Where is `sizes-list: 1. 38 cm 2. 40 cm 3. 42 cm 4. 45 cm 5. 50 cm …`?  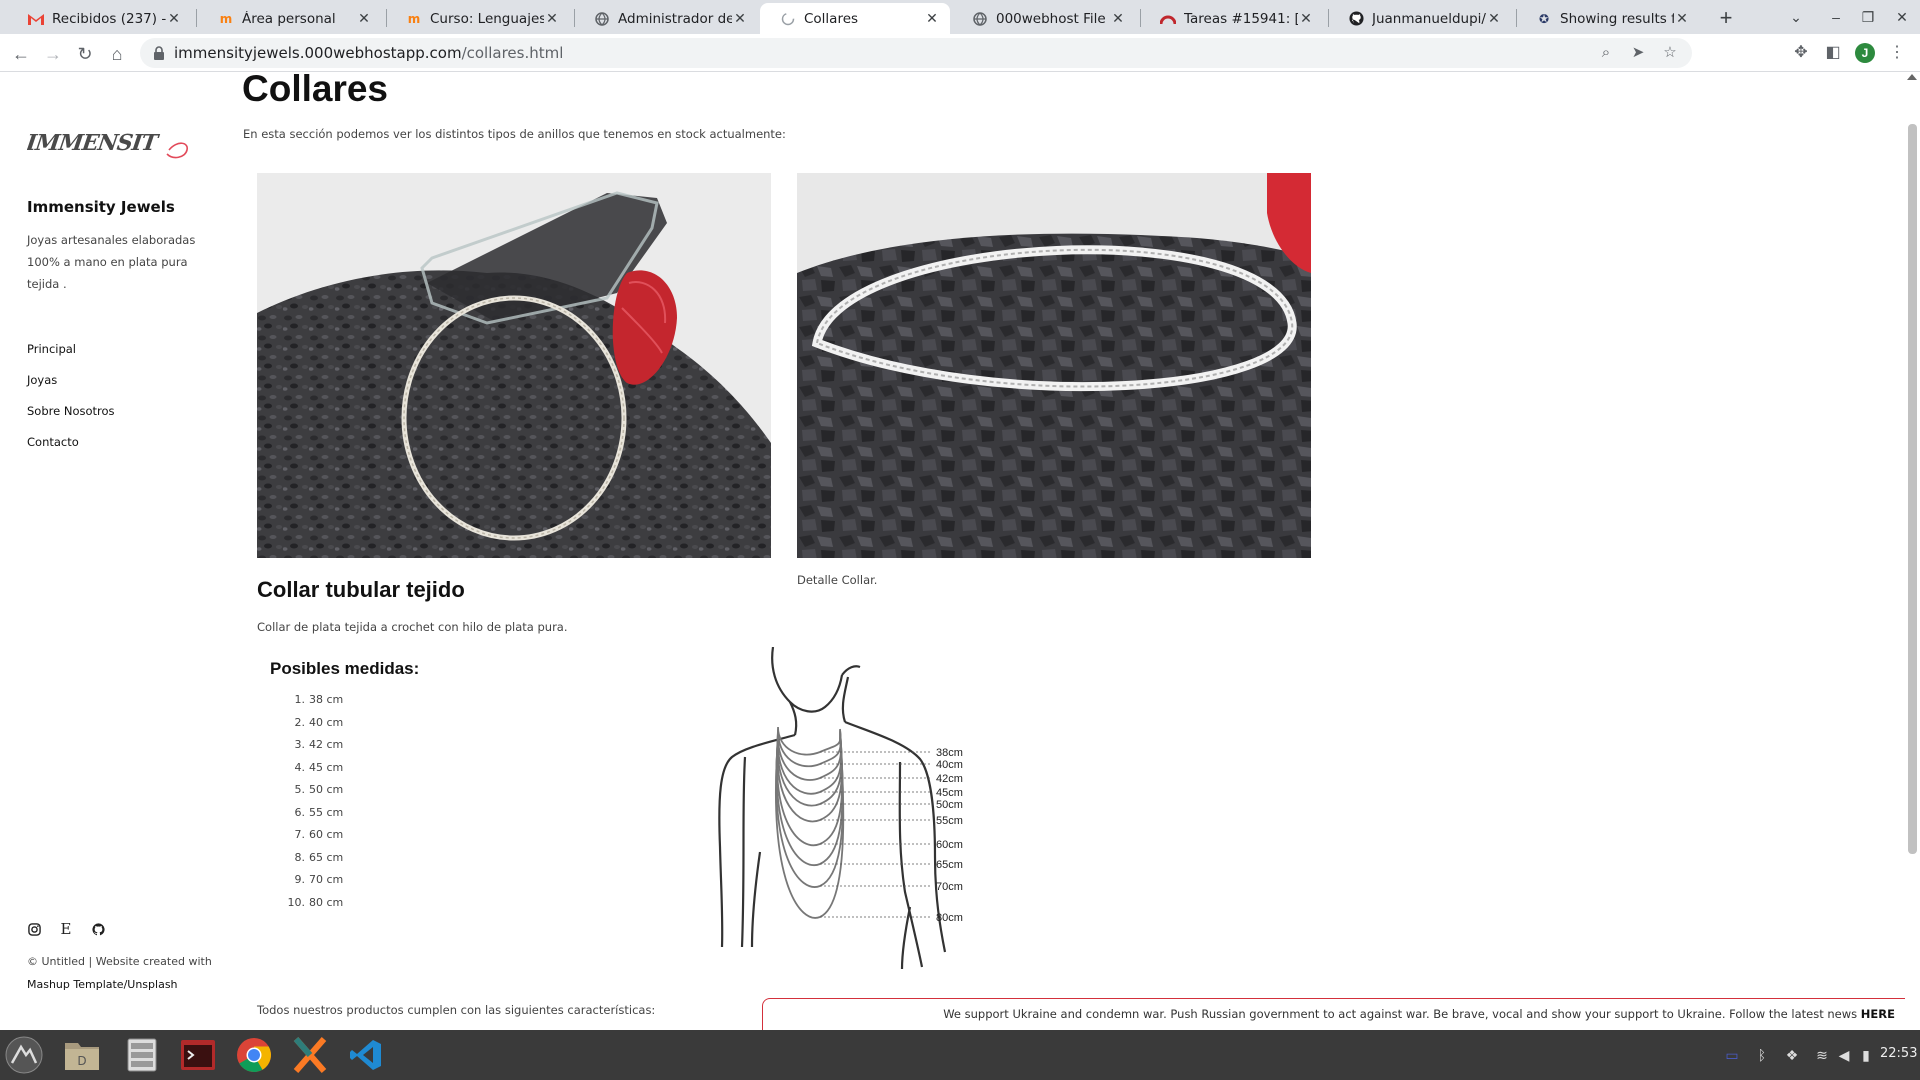
sizes-list: 1. 38 cm 2. 40 cm 3. 42 cm 4. 45 cm 5. 50 cm … is located at coordinates (314, 801).